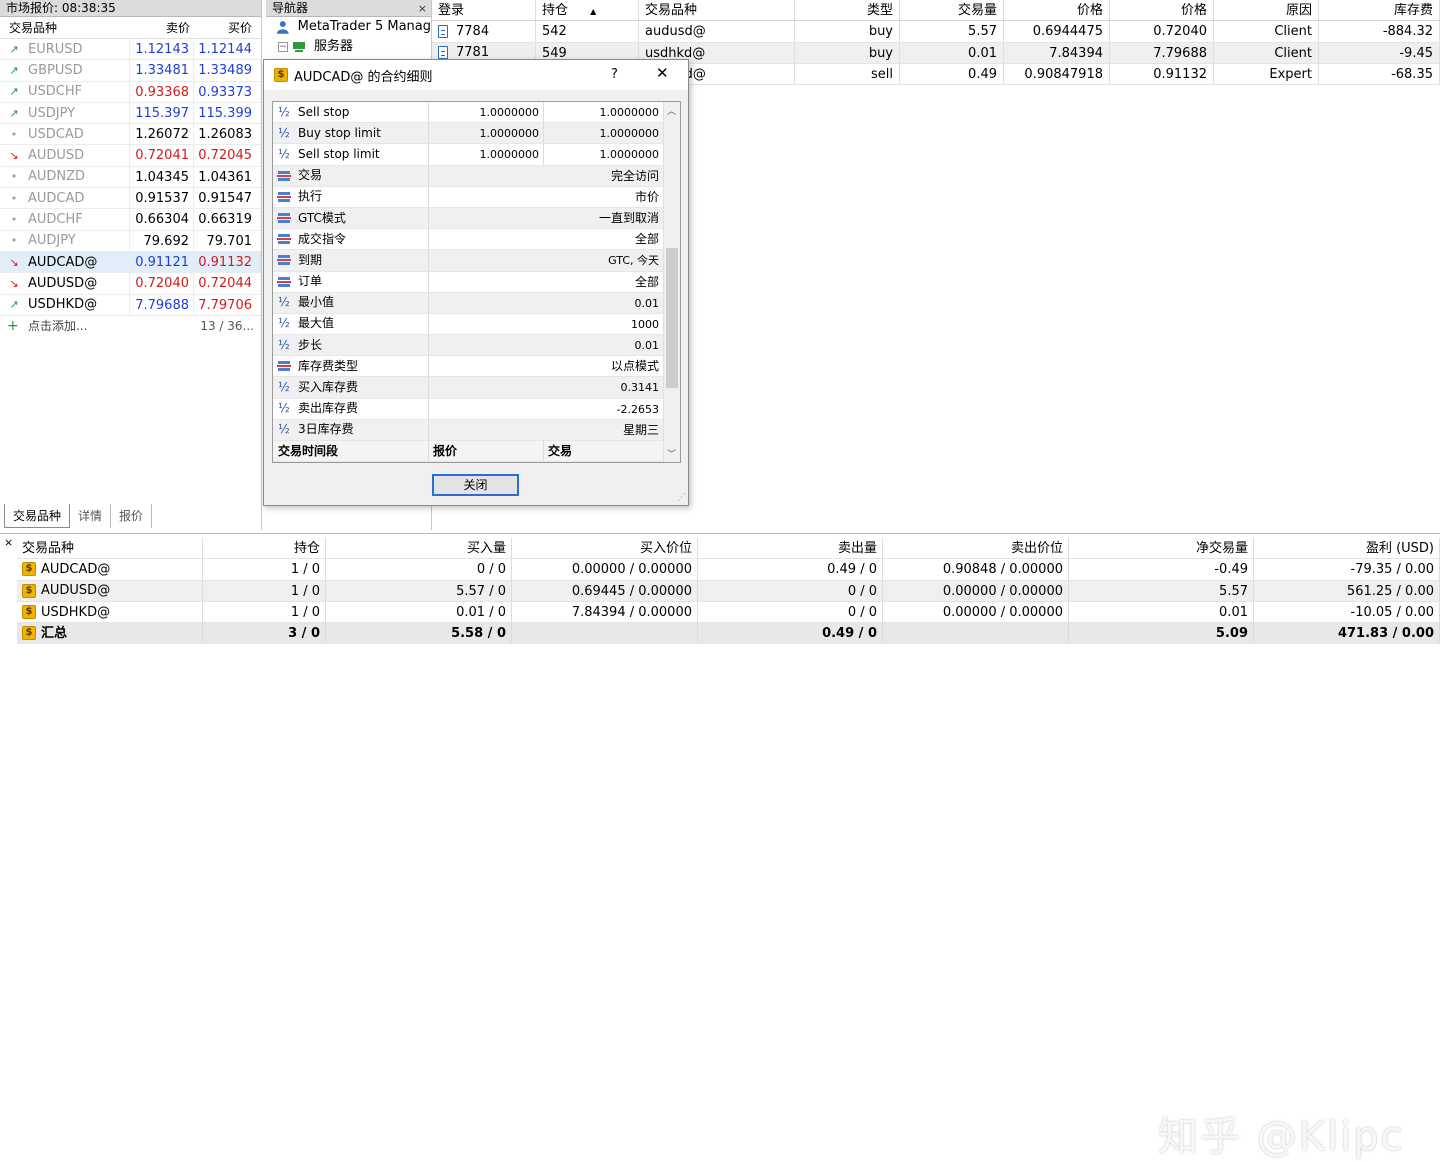  What do you see at coordinates (130, 199) in the screenshot?
I see `market-watch-row: • AUDCAD 0.91537 0.91547` at bounding box center [130, 199].